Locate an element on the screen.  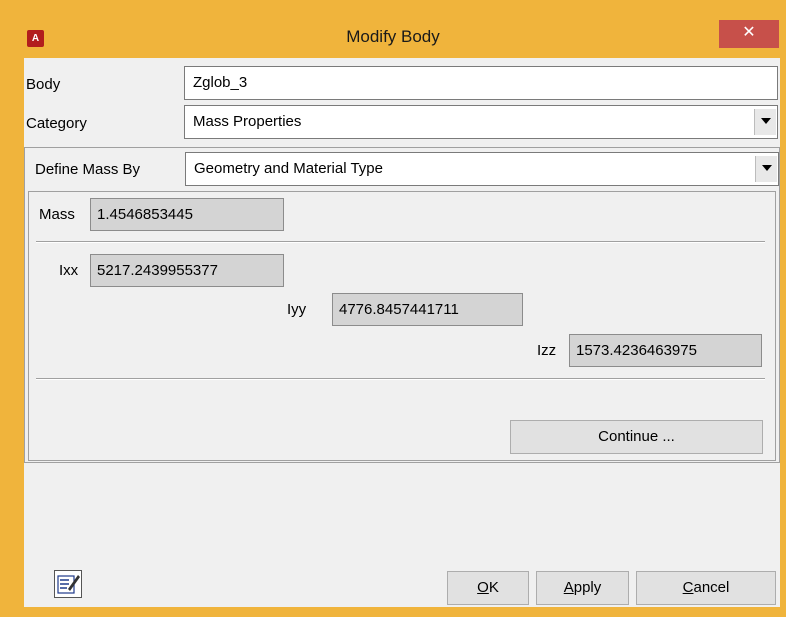
ok-button: OK is located at coordinates (488, 588).